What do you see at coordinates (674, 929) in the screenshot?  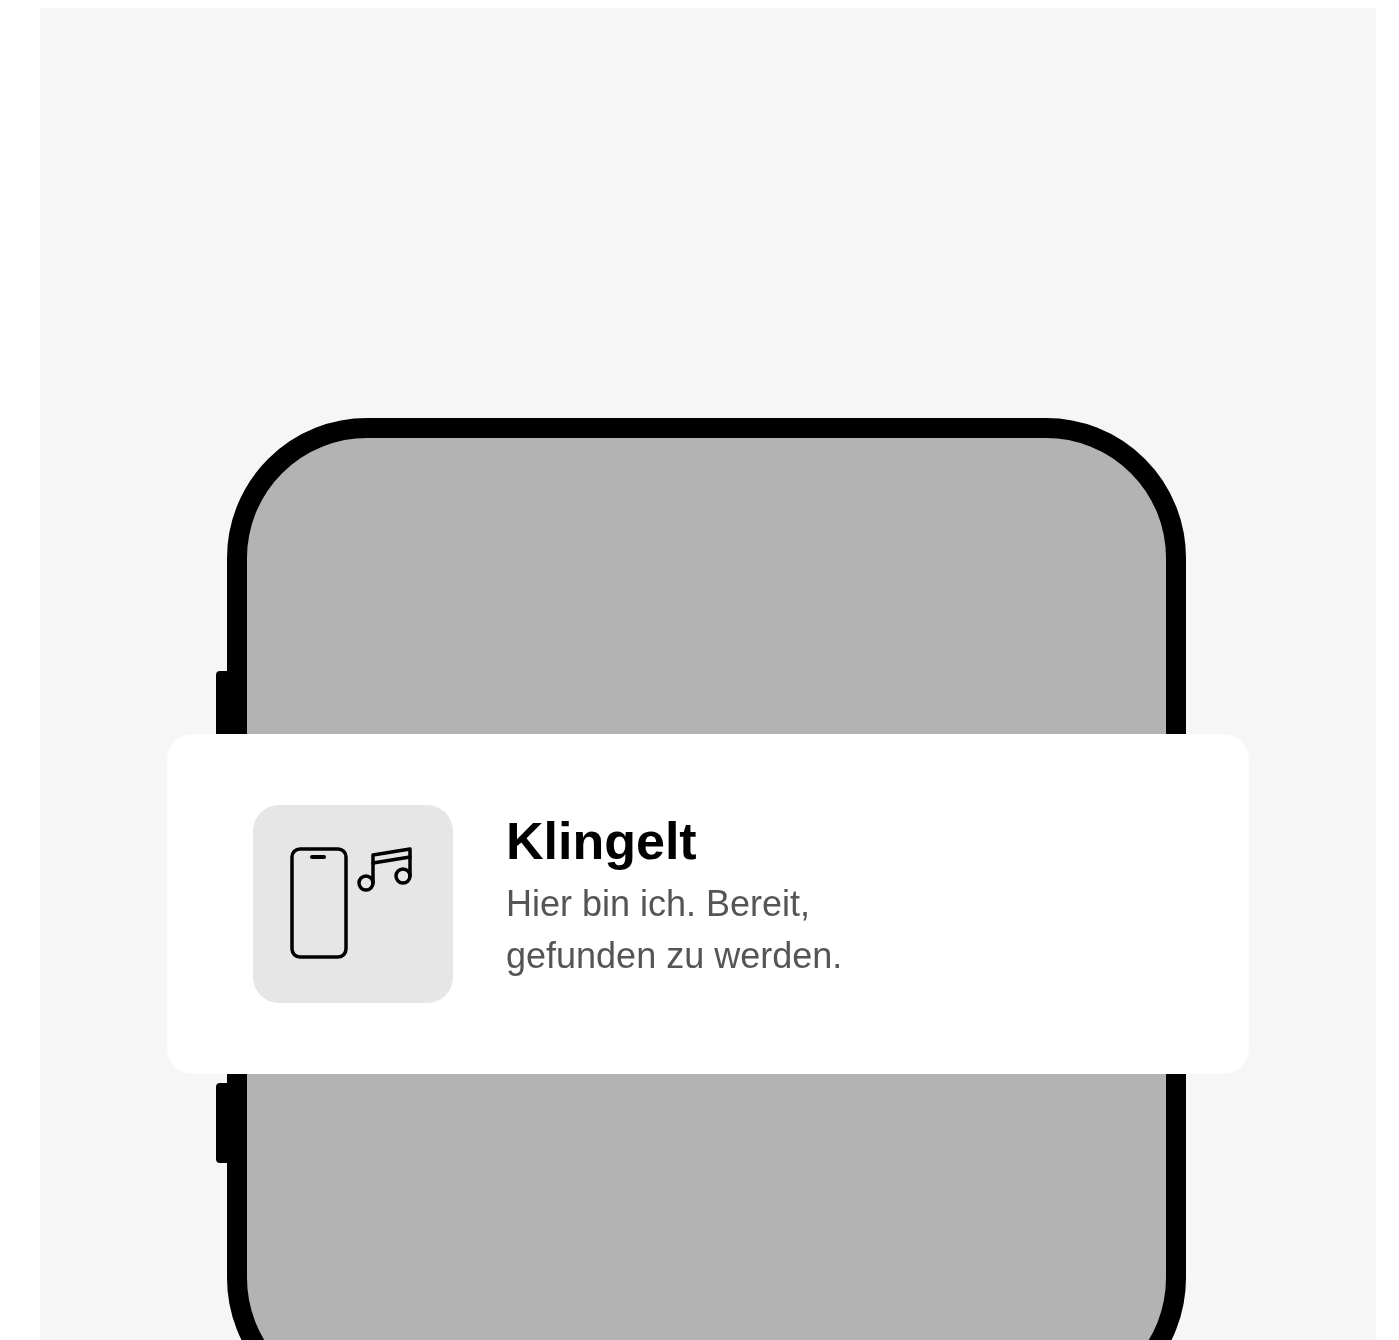 I see `notification-message: Hier bin ich. Bereit, gefunden zu werden.` at bounding box center [674, 929].